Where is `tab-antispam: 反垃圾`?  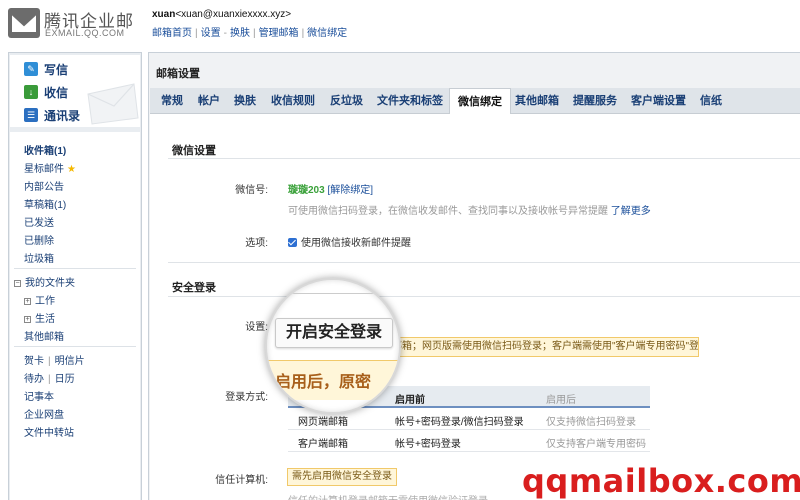 tab-antispam: 反垃圾 is located at coordinates (346, 101).